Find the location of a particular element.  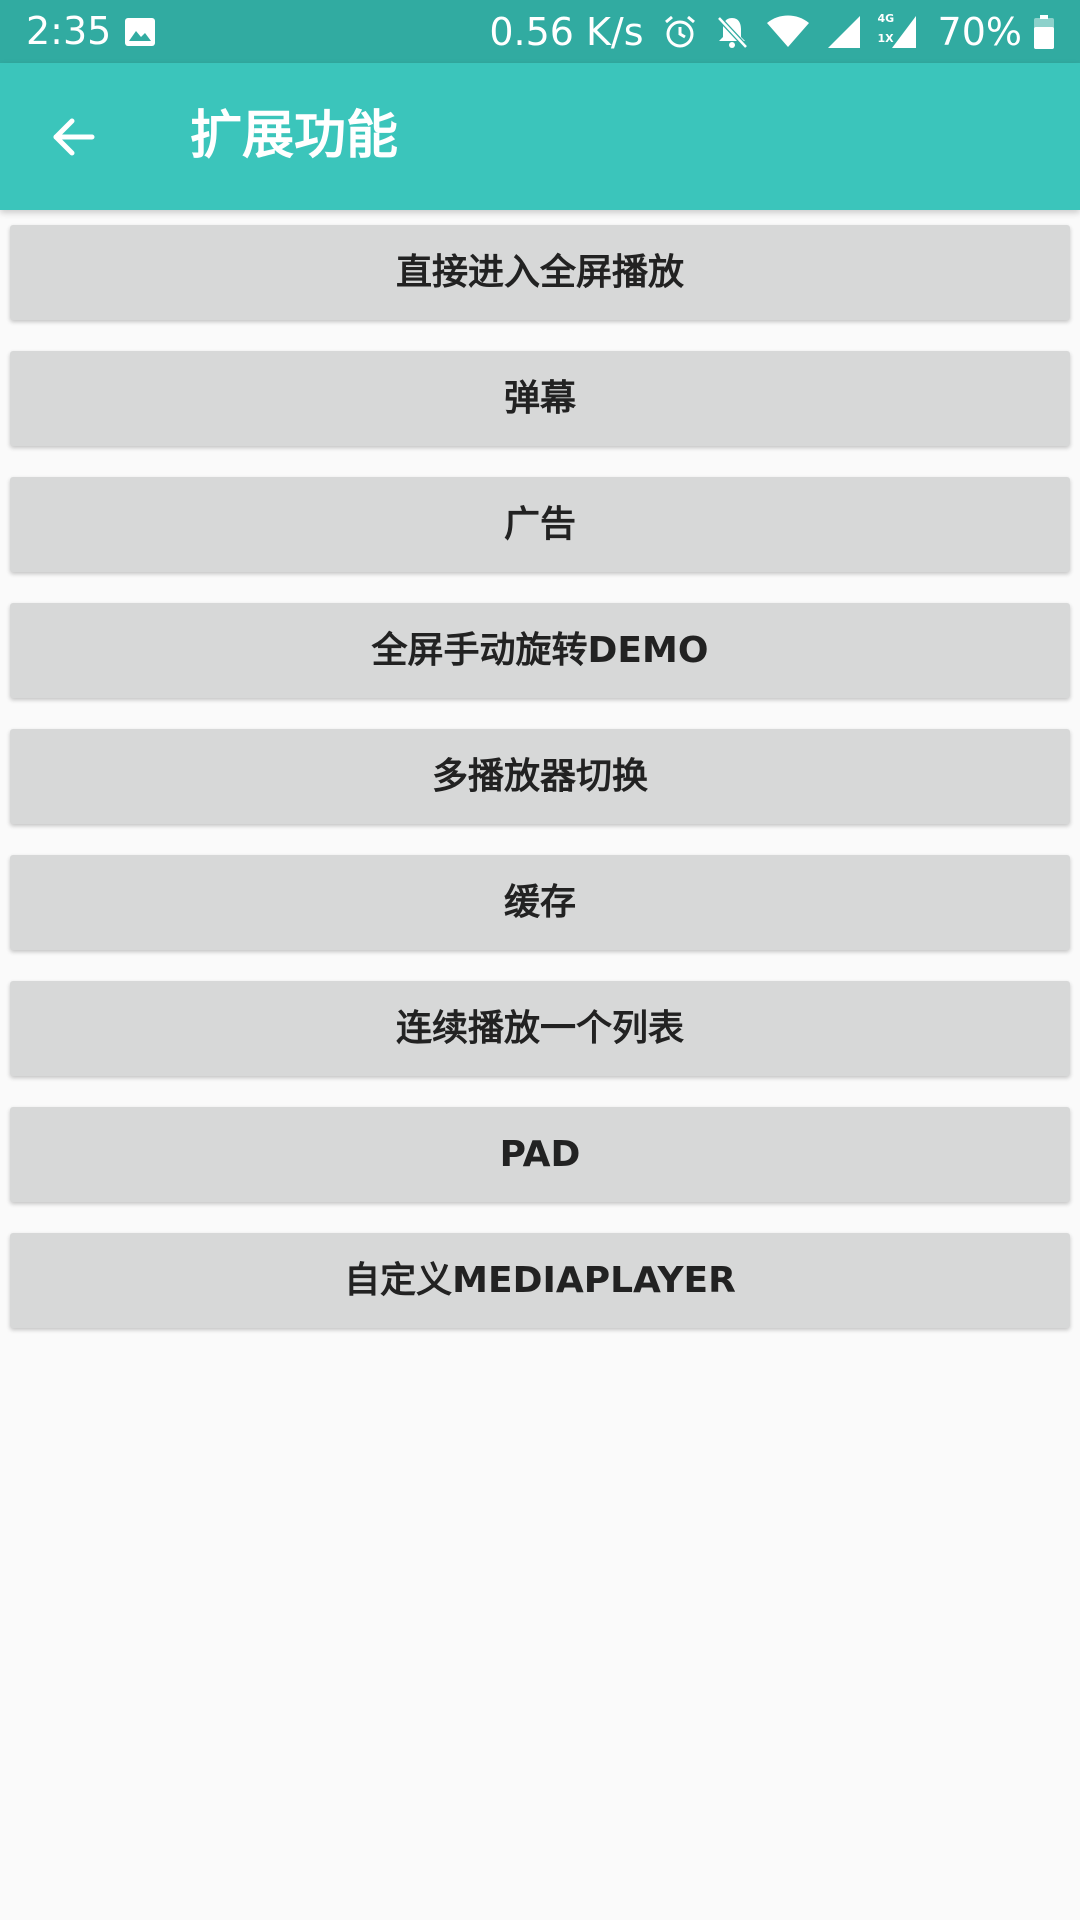

status-right: 0.56 K/s 4G 1X 70% is located at coordinates (771, 31).